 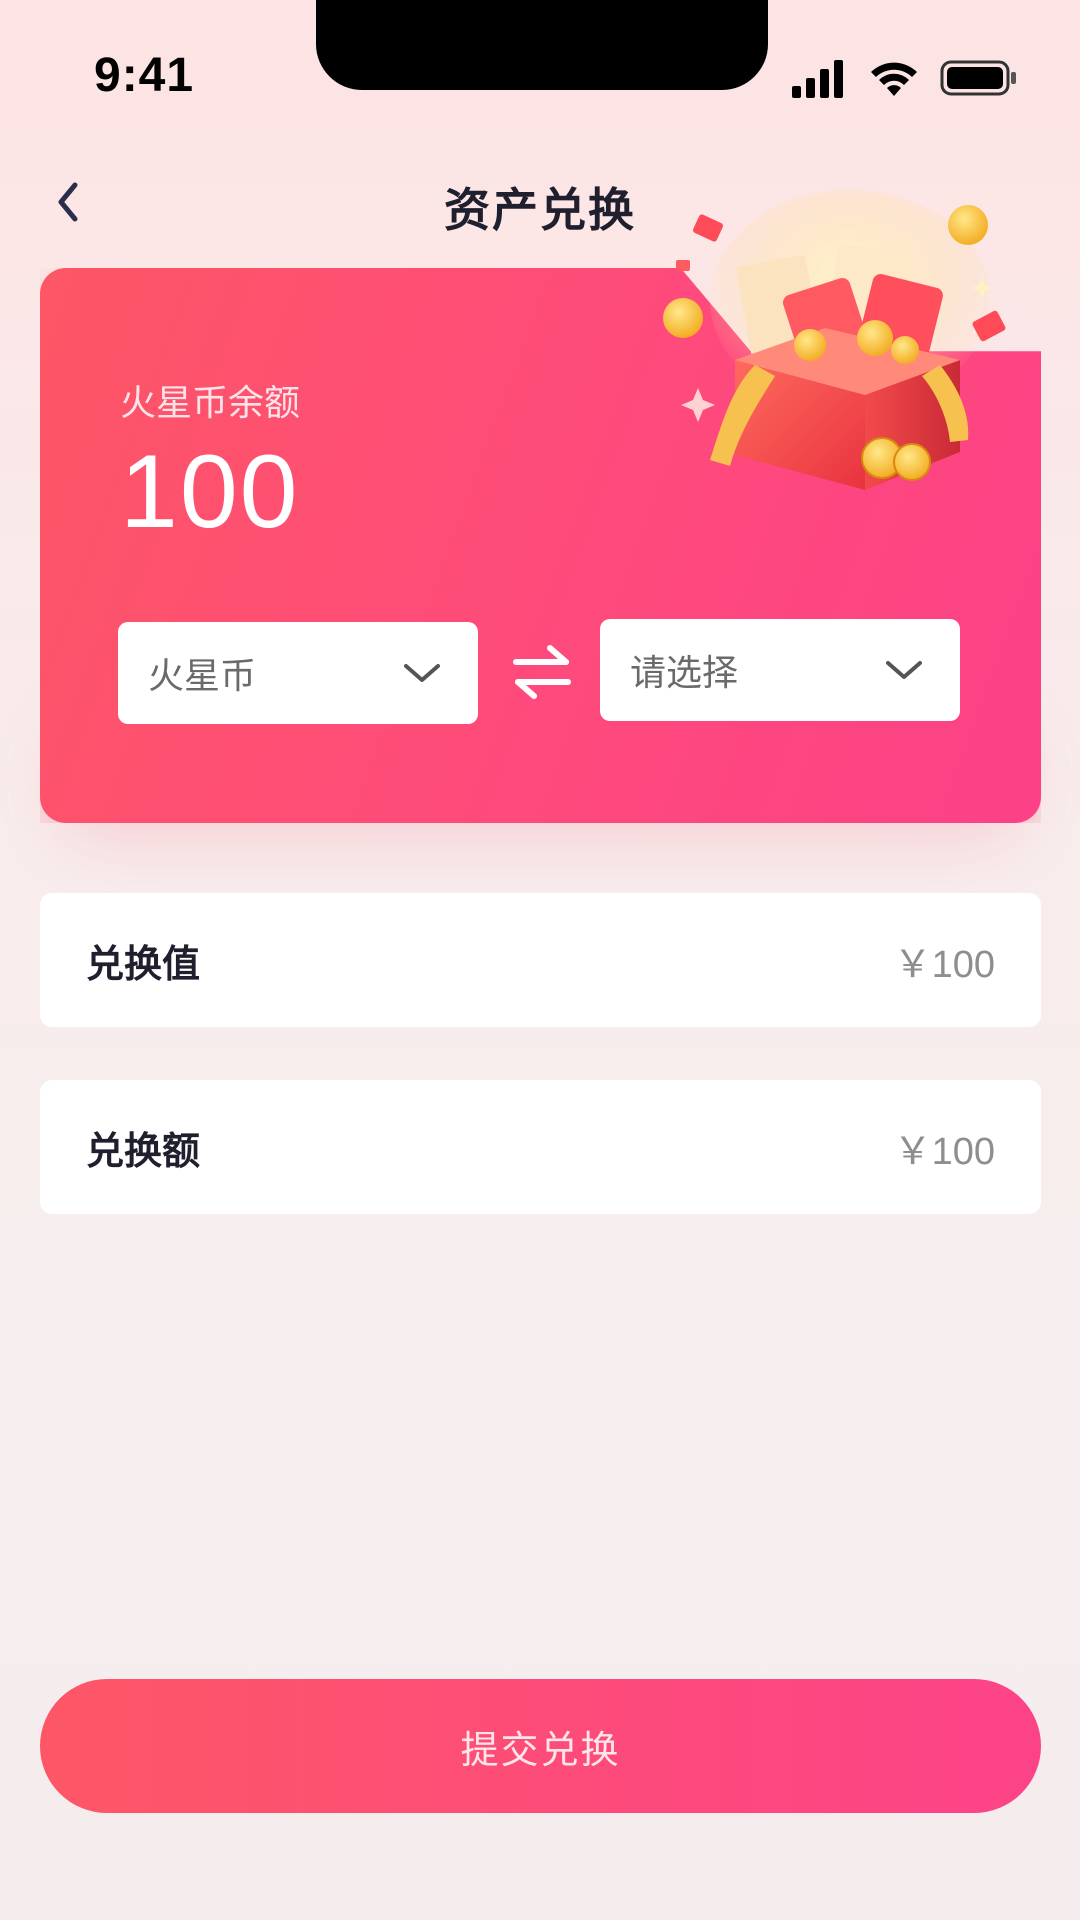 I want to click on device-notch, so click(x=542, y=45).